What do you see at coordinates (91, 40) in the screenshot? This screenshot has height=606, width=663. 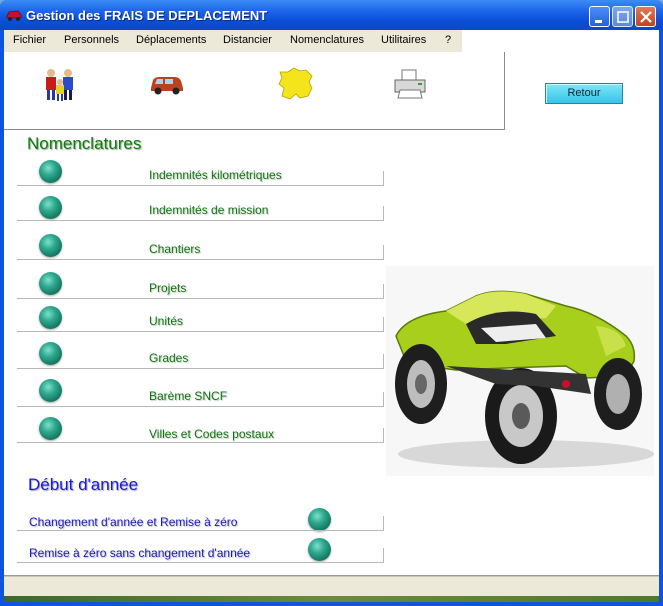 I see `menu-personnels: Personnels` at bounding box center [91, 40].